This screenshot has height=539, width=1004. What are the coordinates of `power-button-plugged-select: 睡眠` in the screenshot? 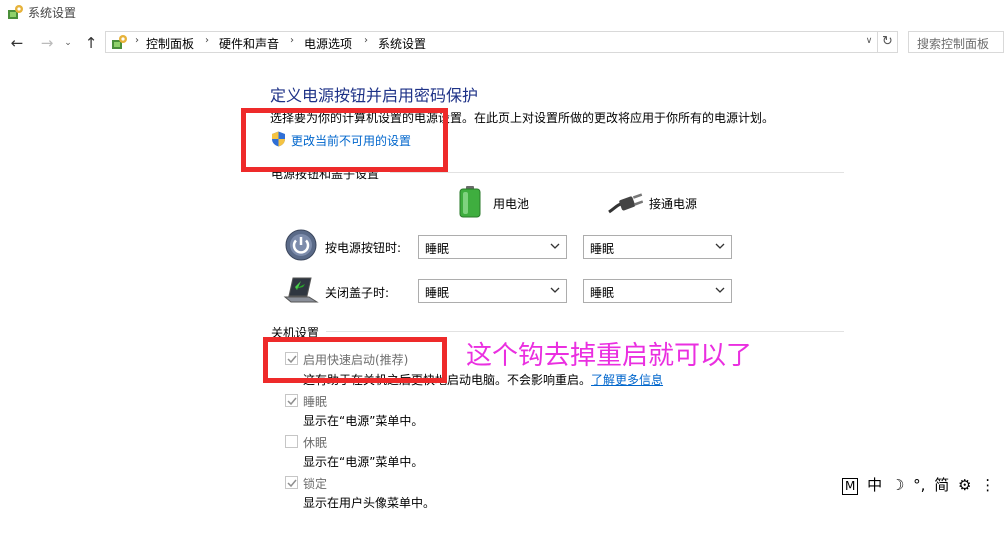 It's located at (657, 247).